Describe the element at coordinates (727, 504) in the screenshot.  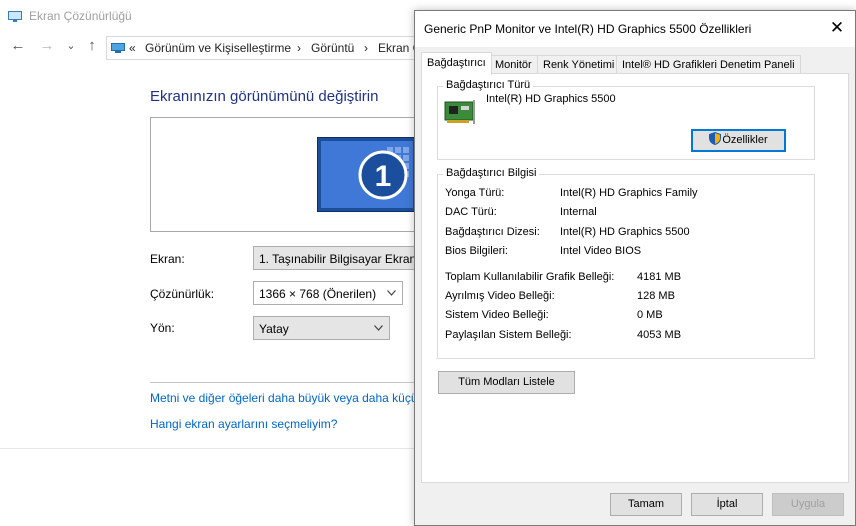
I see `cancel-button: İptal` at that location.